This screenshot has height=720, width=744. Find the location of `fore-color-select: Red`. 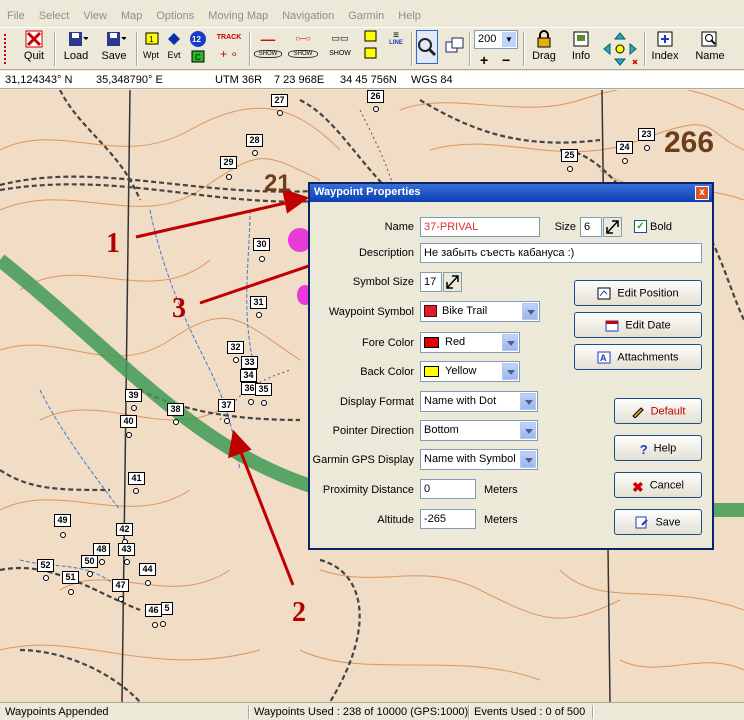

fore-color-select: Red is located at coordinates (470, 342).